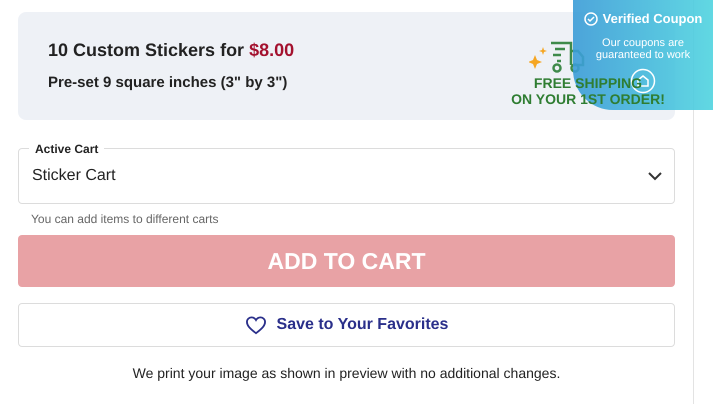  What do you see at coordinates (255, 325) in the screenshot?
I see `heart-icon` at bounding box center [255, 325].